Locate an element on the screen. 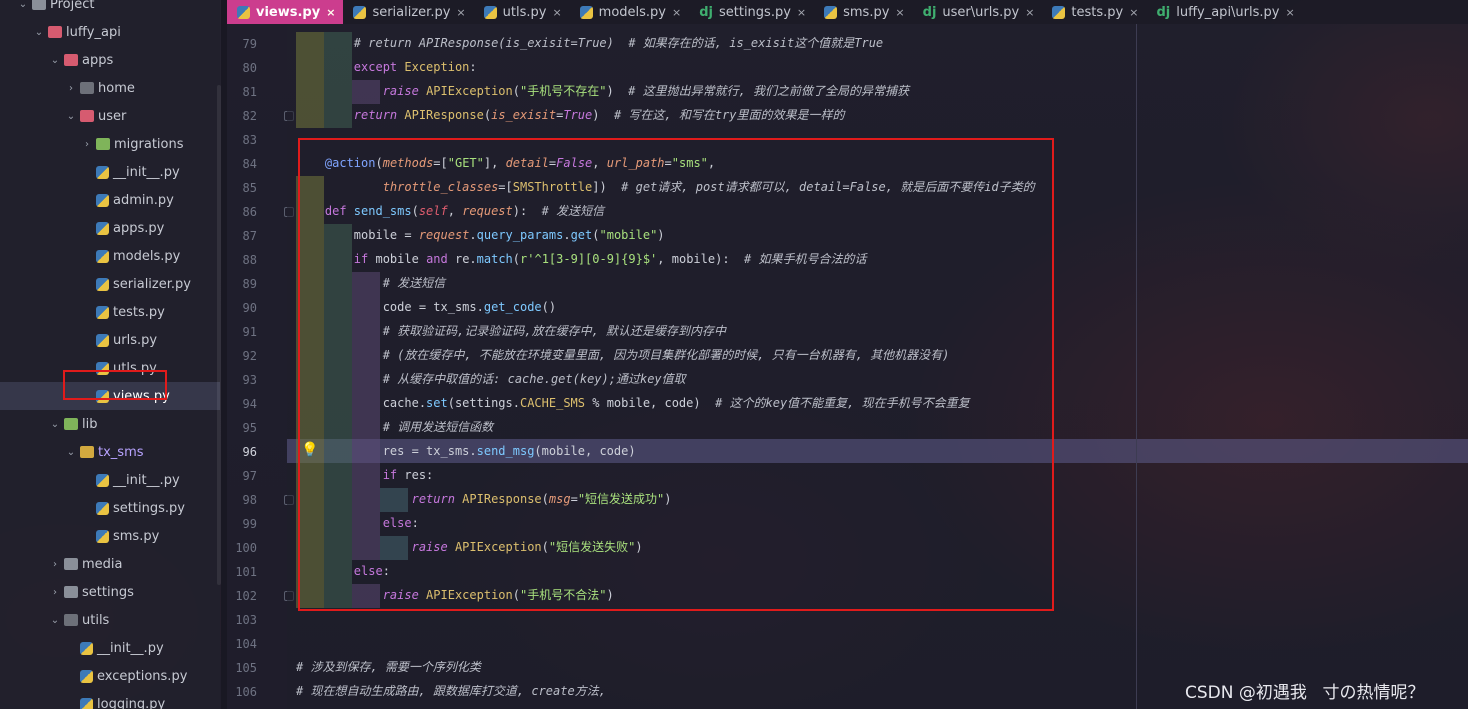 The image size is (1468, 709). tree-item-label: urls.py is located at coordinates (135, 340).